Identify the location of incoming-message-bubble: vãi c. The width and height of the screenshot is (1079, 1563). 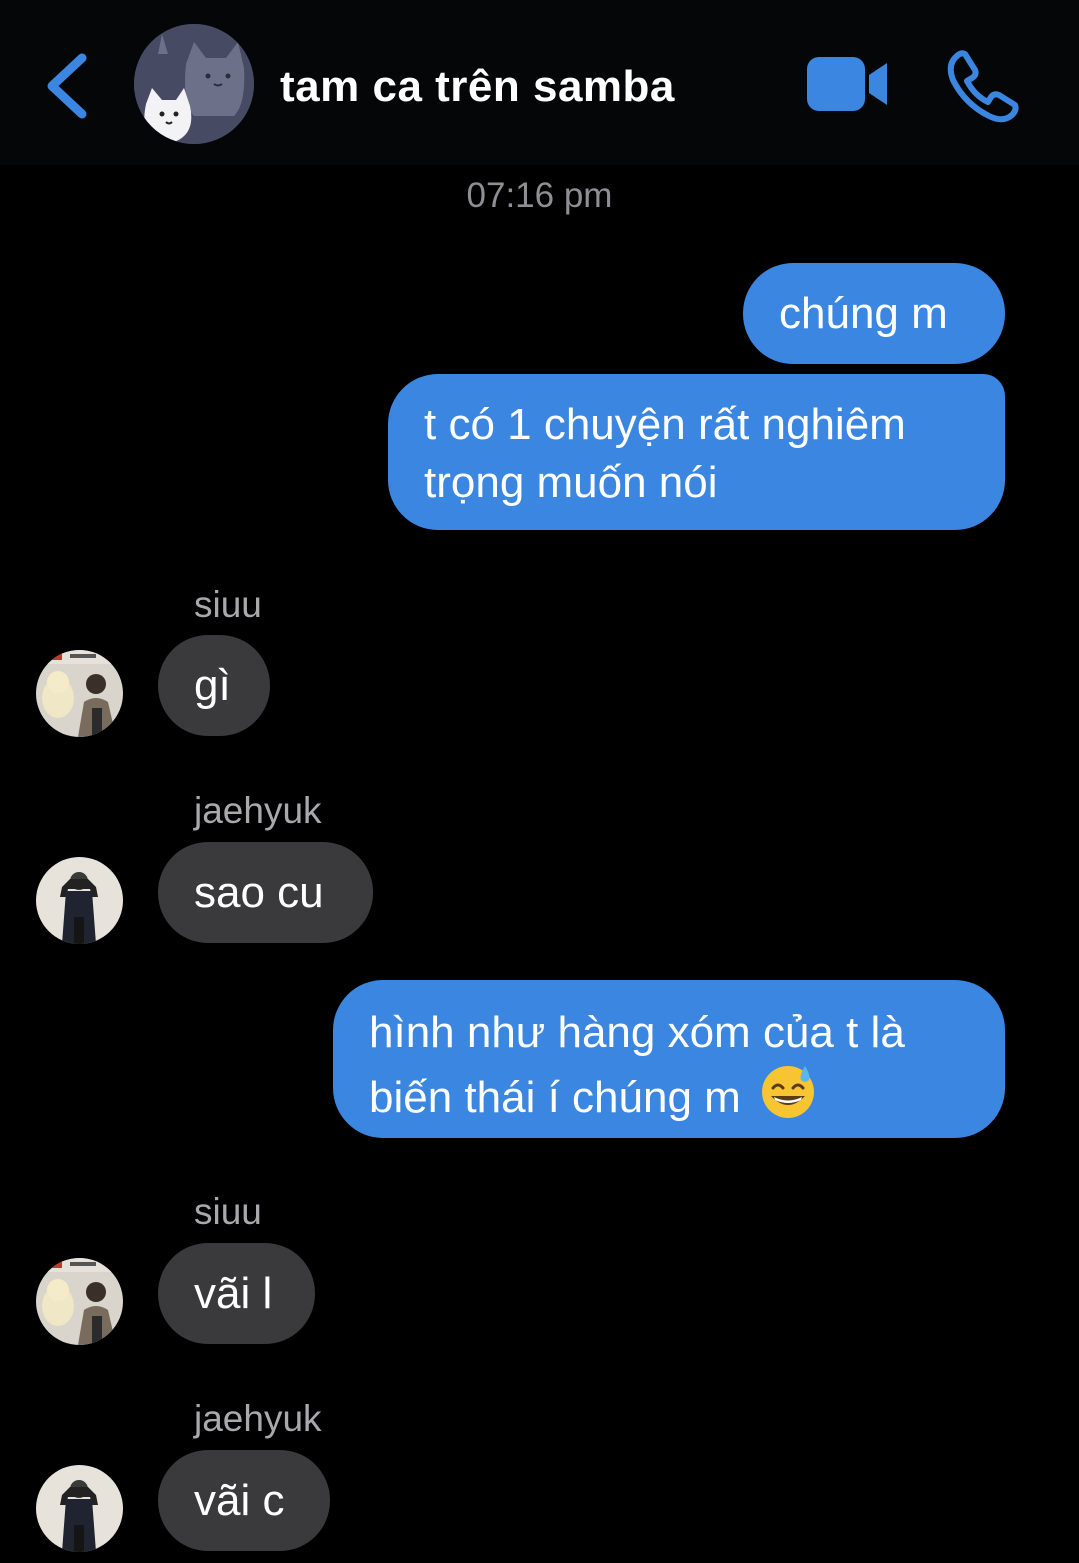
(244, 1500).